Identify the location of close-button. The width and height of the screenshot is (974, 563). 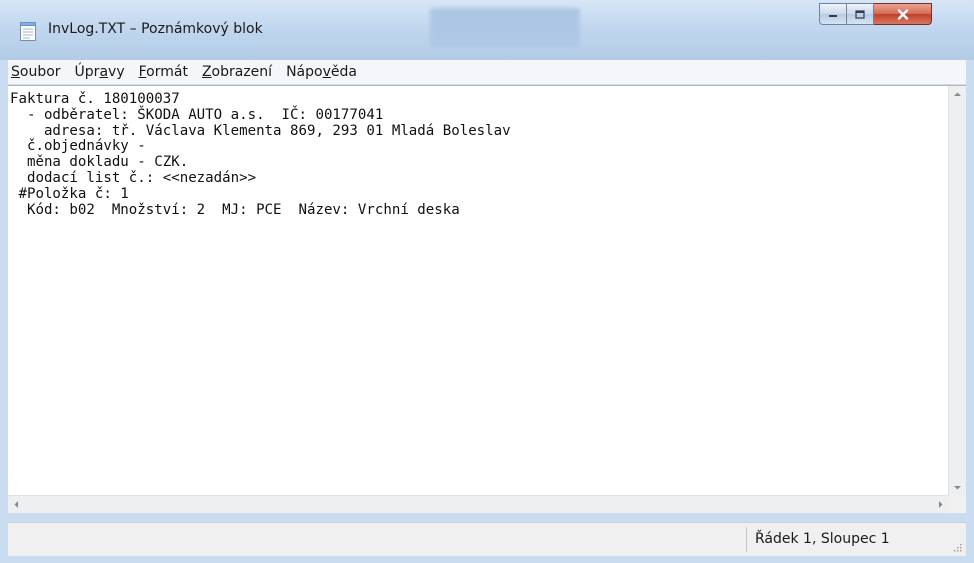
(903, 14).